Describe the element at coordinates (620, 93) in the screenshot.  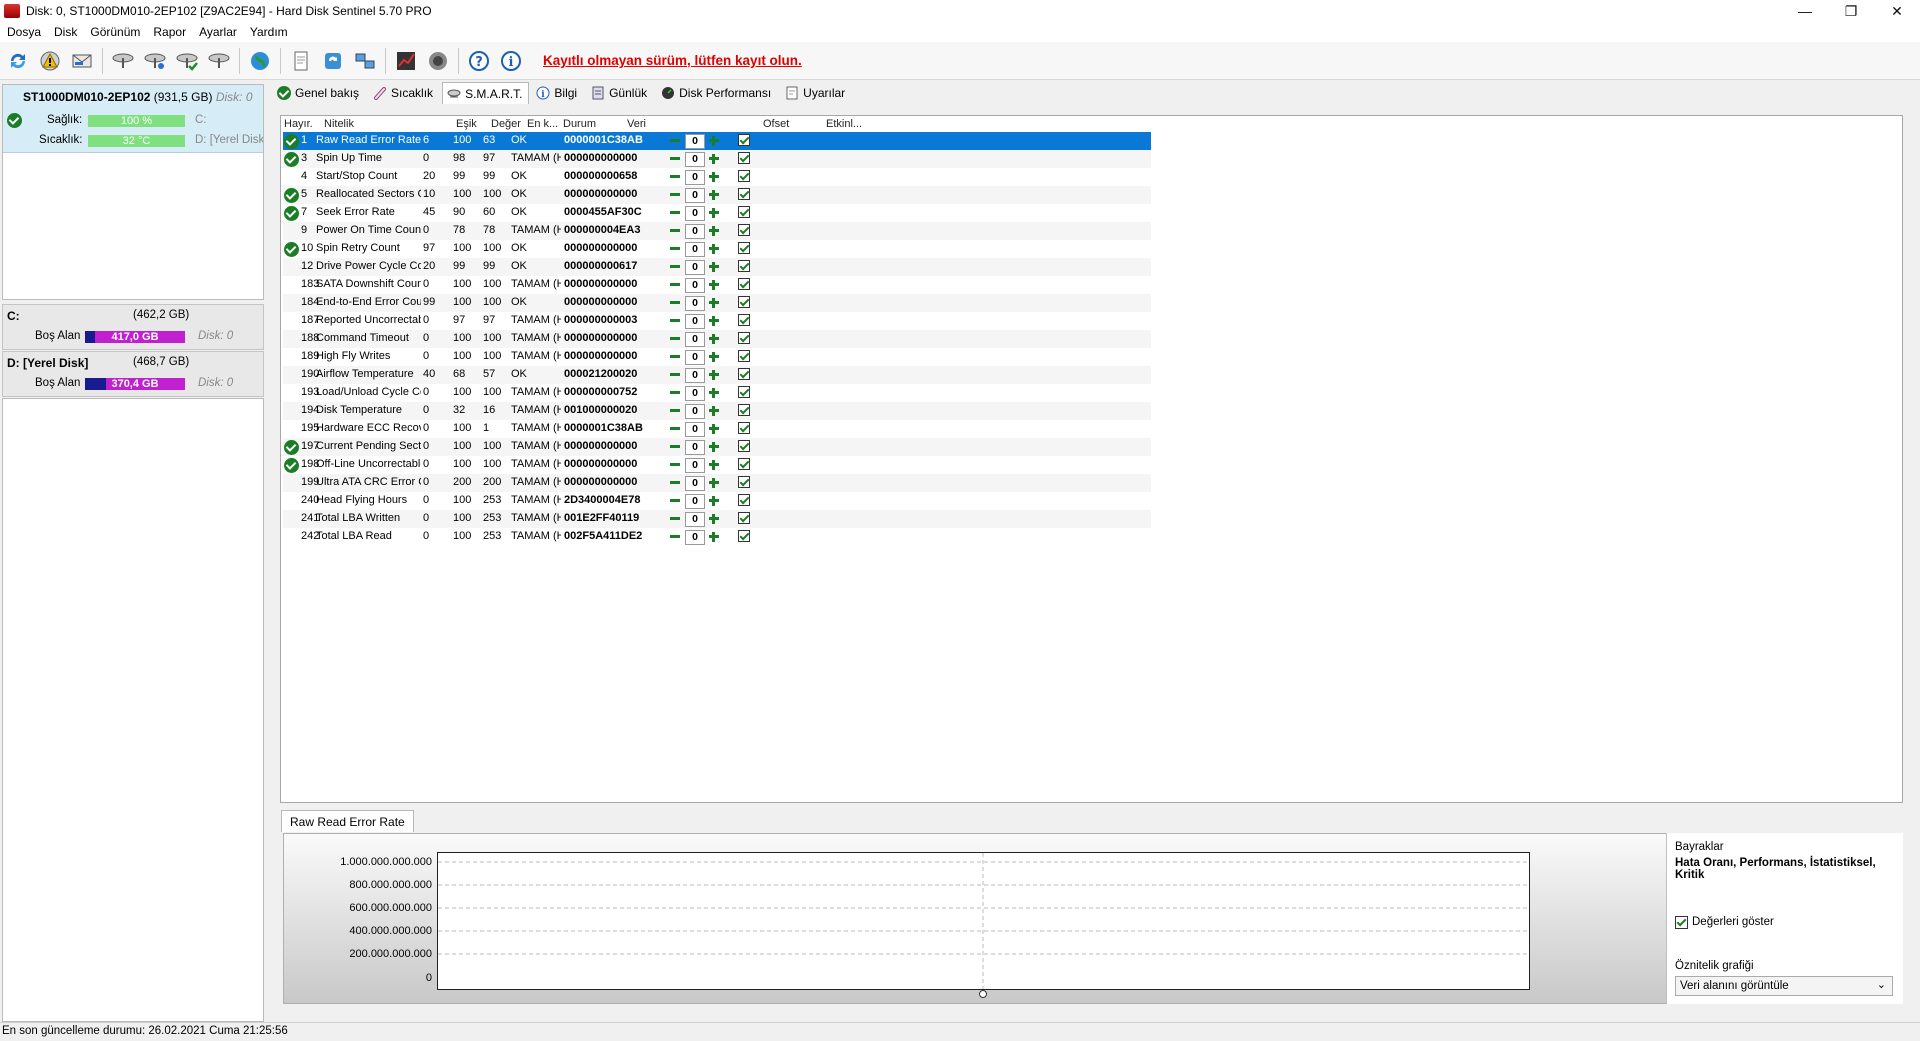
I see `tab-log: Günlük` at that location.